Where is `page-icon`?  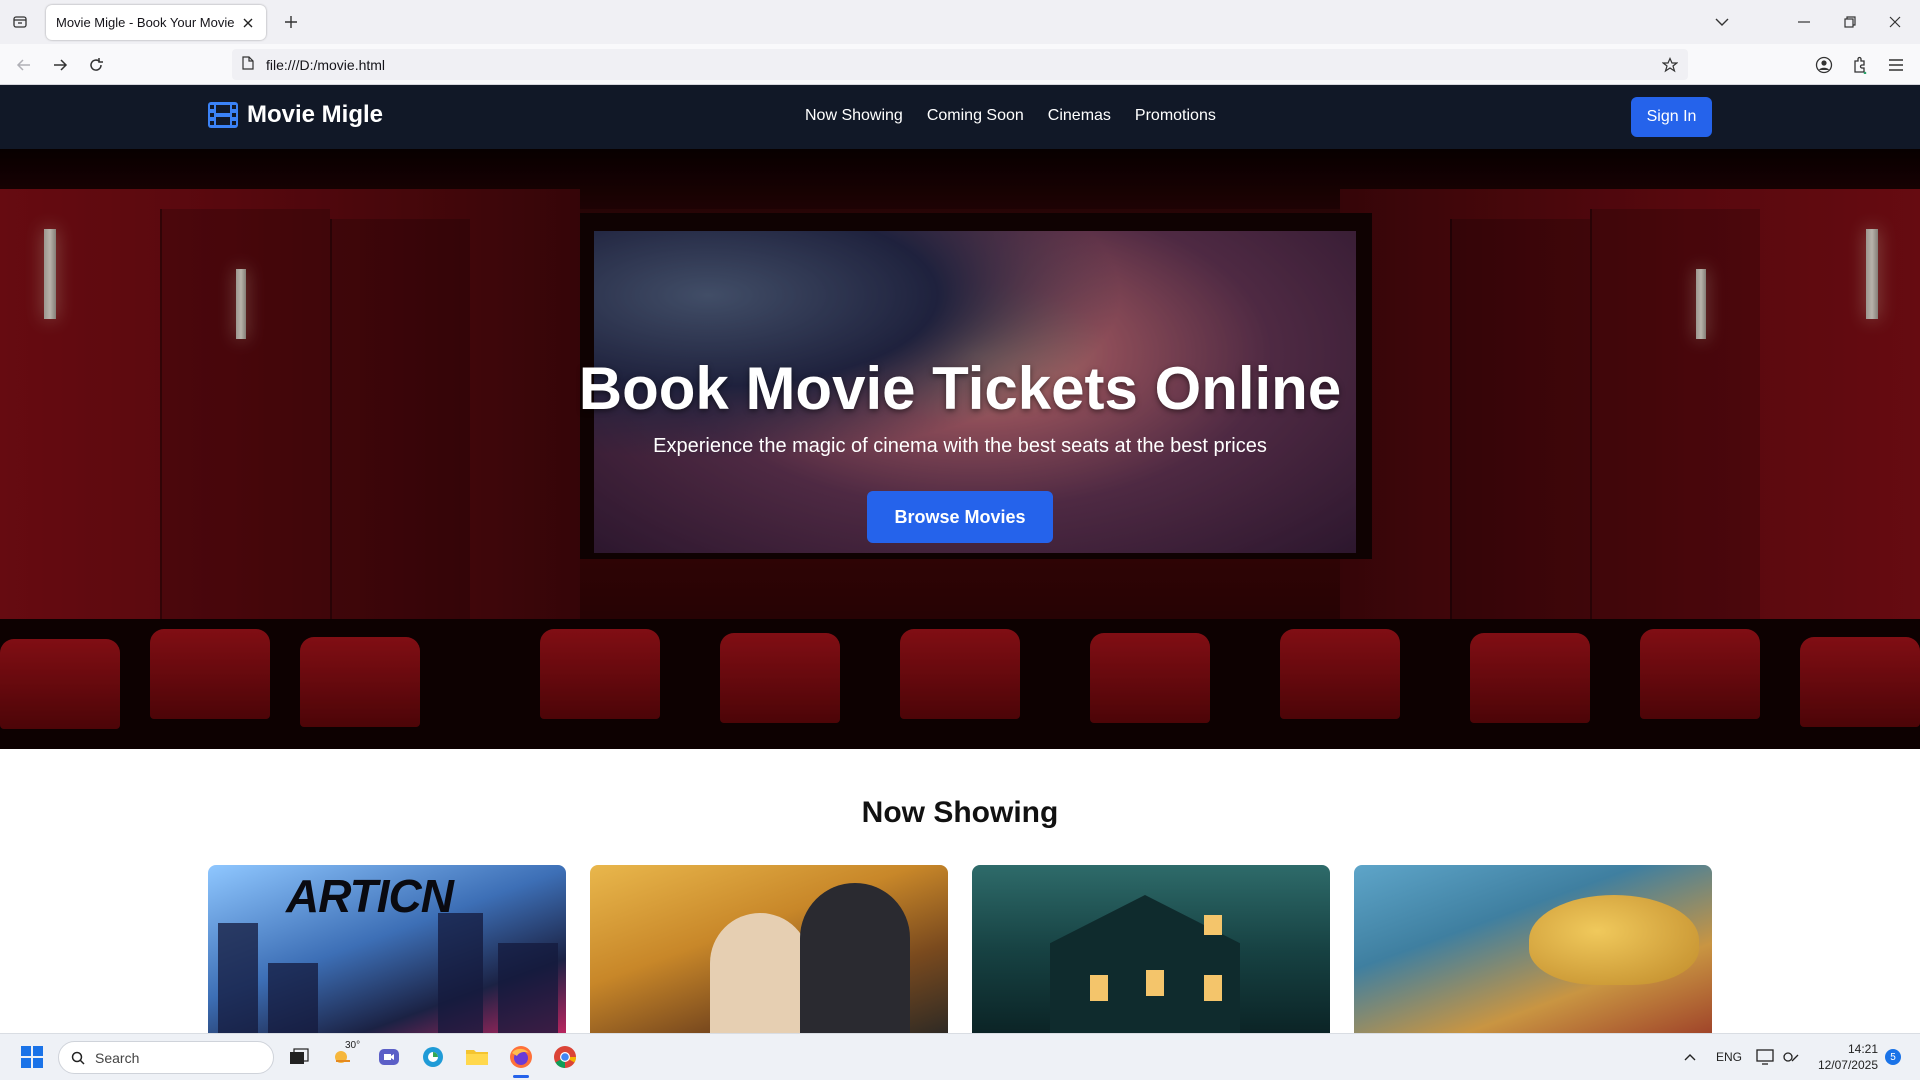
page-icon is located at coordinates (248, 64).